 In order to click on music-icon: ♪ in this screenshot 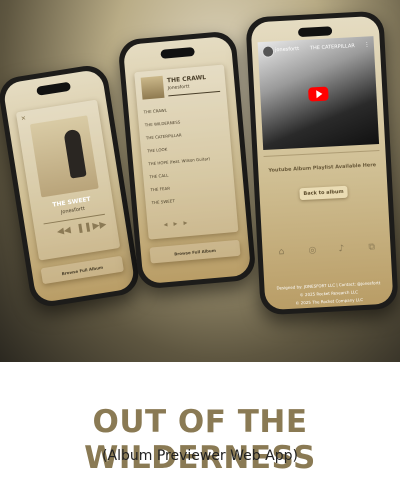, I will do `click(341, 249)`.